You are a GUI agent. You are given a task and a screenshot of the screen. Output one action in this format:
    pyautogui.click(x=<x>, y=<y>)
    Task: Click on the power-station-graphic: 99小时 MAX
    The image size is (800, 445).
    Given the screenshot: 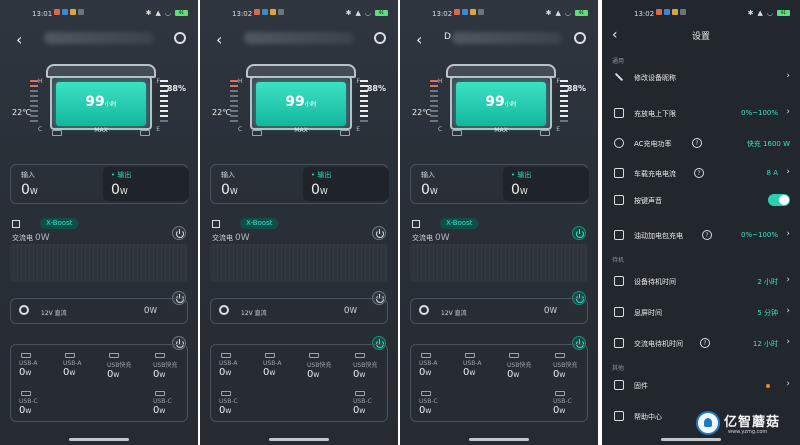 What is the action you would take?
    pyautogui.click(x=301, y=101)
    